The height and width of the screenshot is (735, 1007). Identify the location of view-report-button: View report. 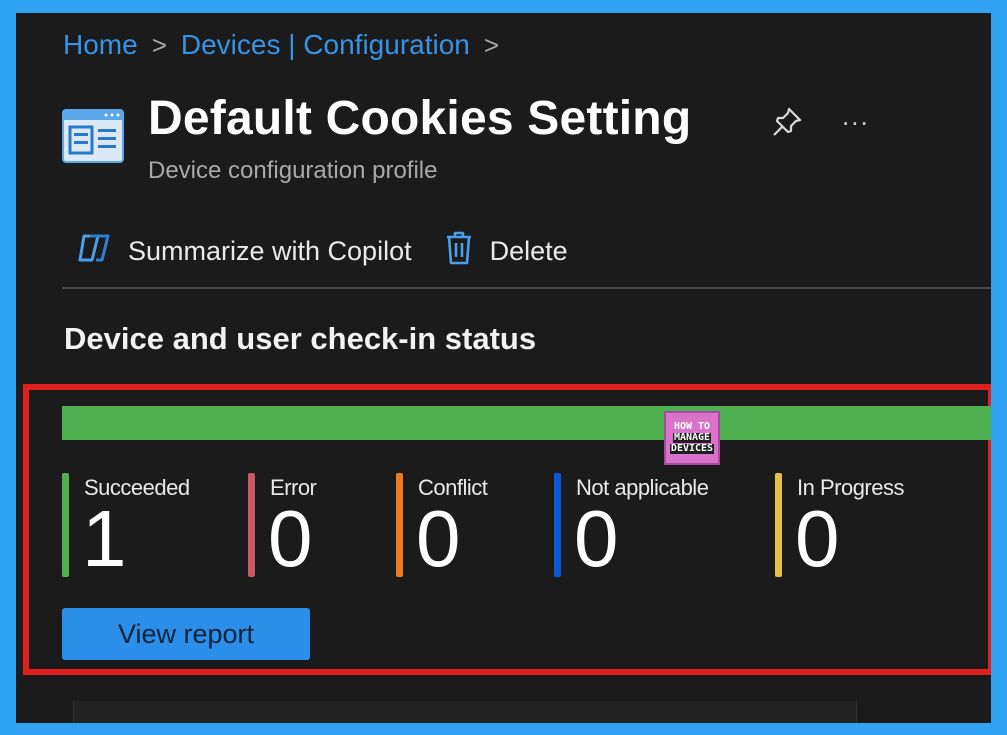
(186, 634).